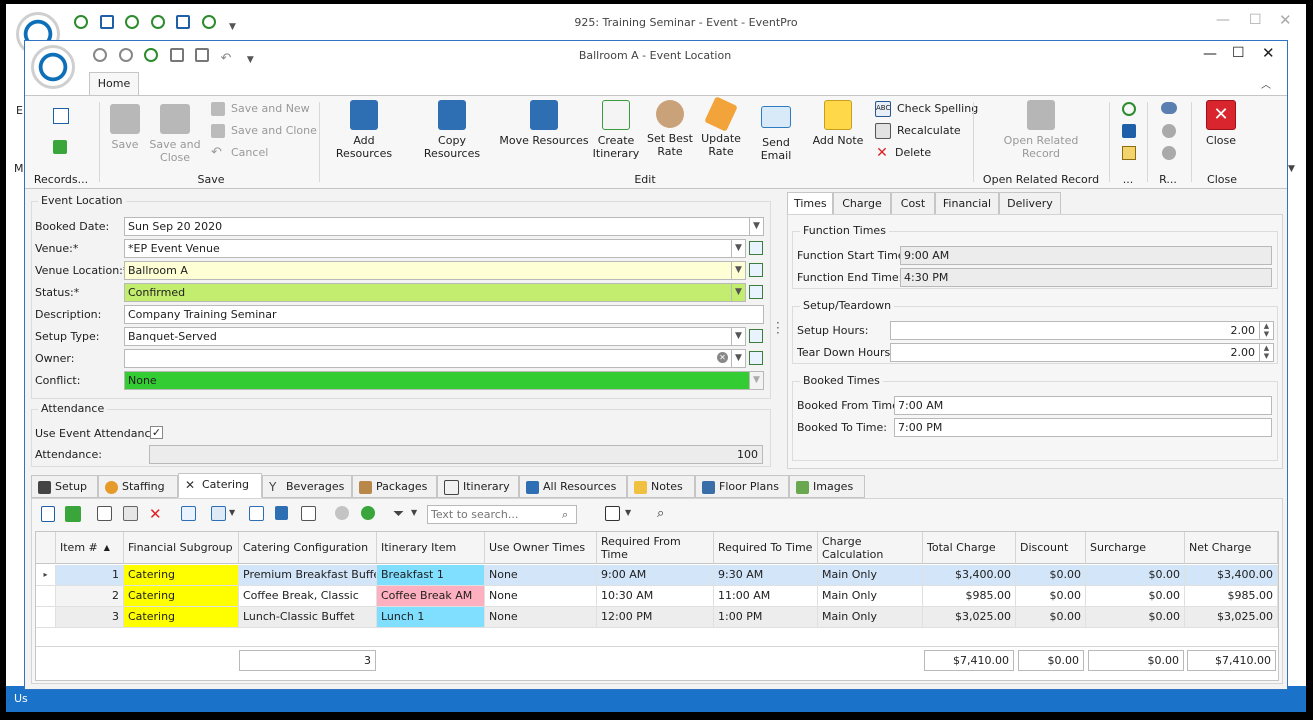 This screenshot has height=720, width=1313. I want to click on tab-floor-plans: Floor Plans, so click(742, 486).